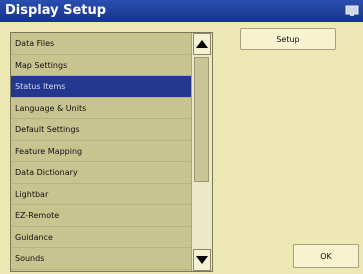 The height and width of the screenshot is (274, 363). What do you see at coordinates (102, 173) in the screenshot?
I see `list-item: Data Dictionary` at bounding box center [102, 173].